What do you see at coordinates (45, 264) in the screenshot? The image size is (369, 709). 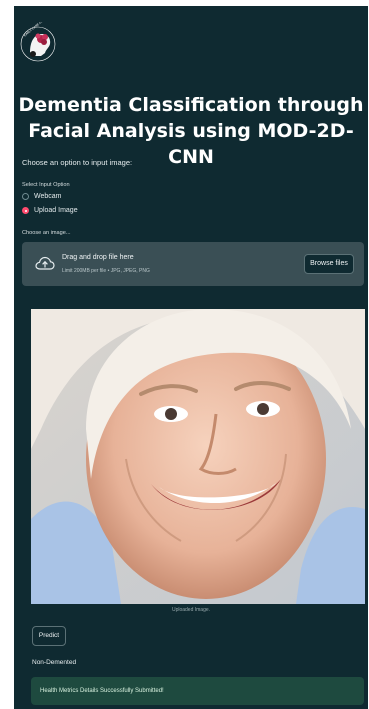 I see `cloud-upload-icon` at bounding box center [45, 264].